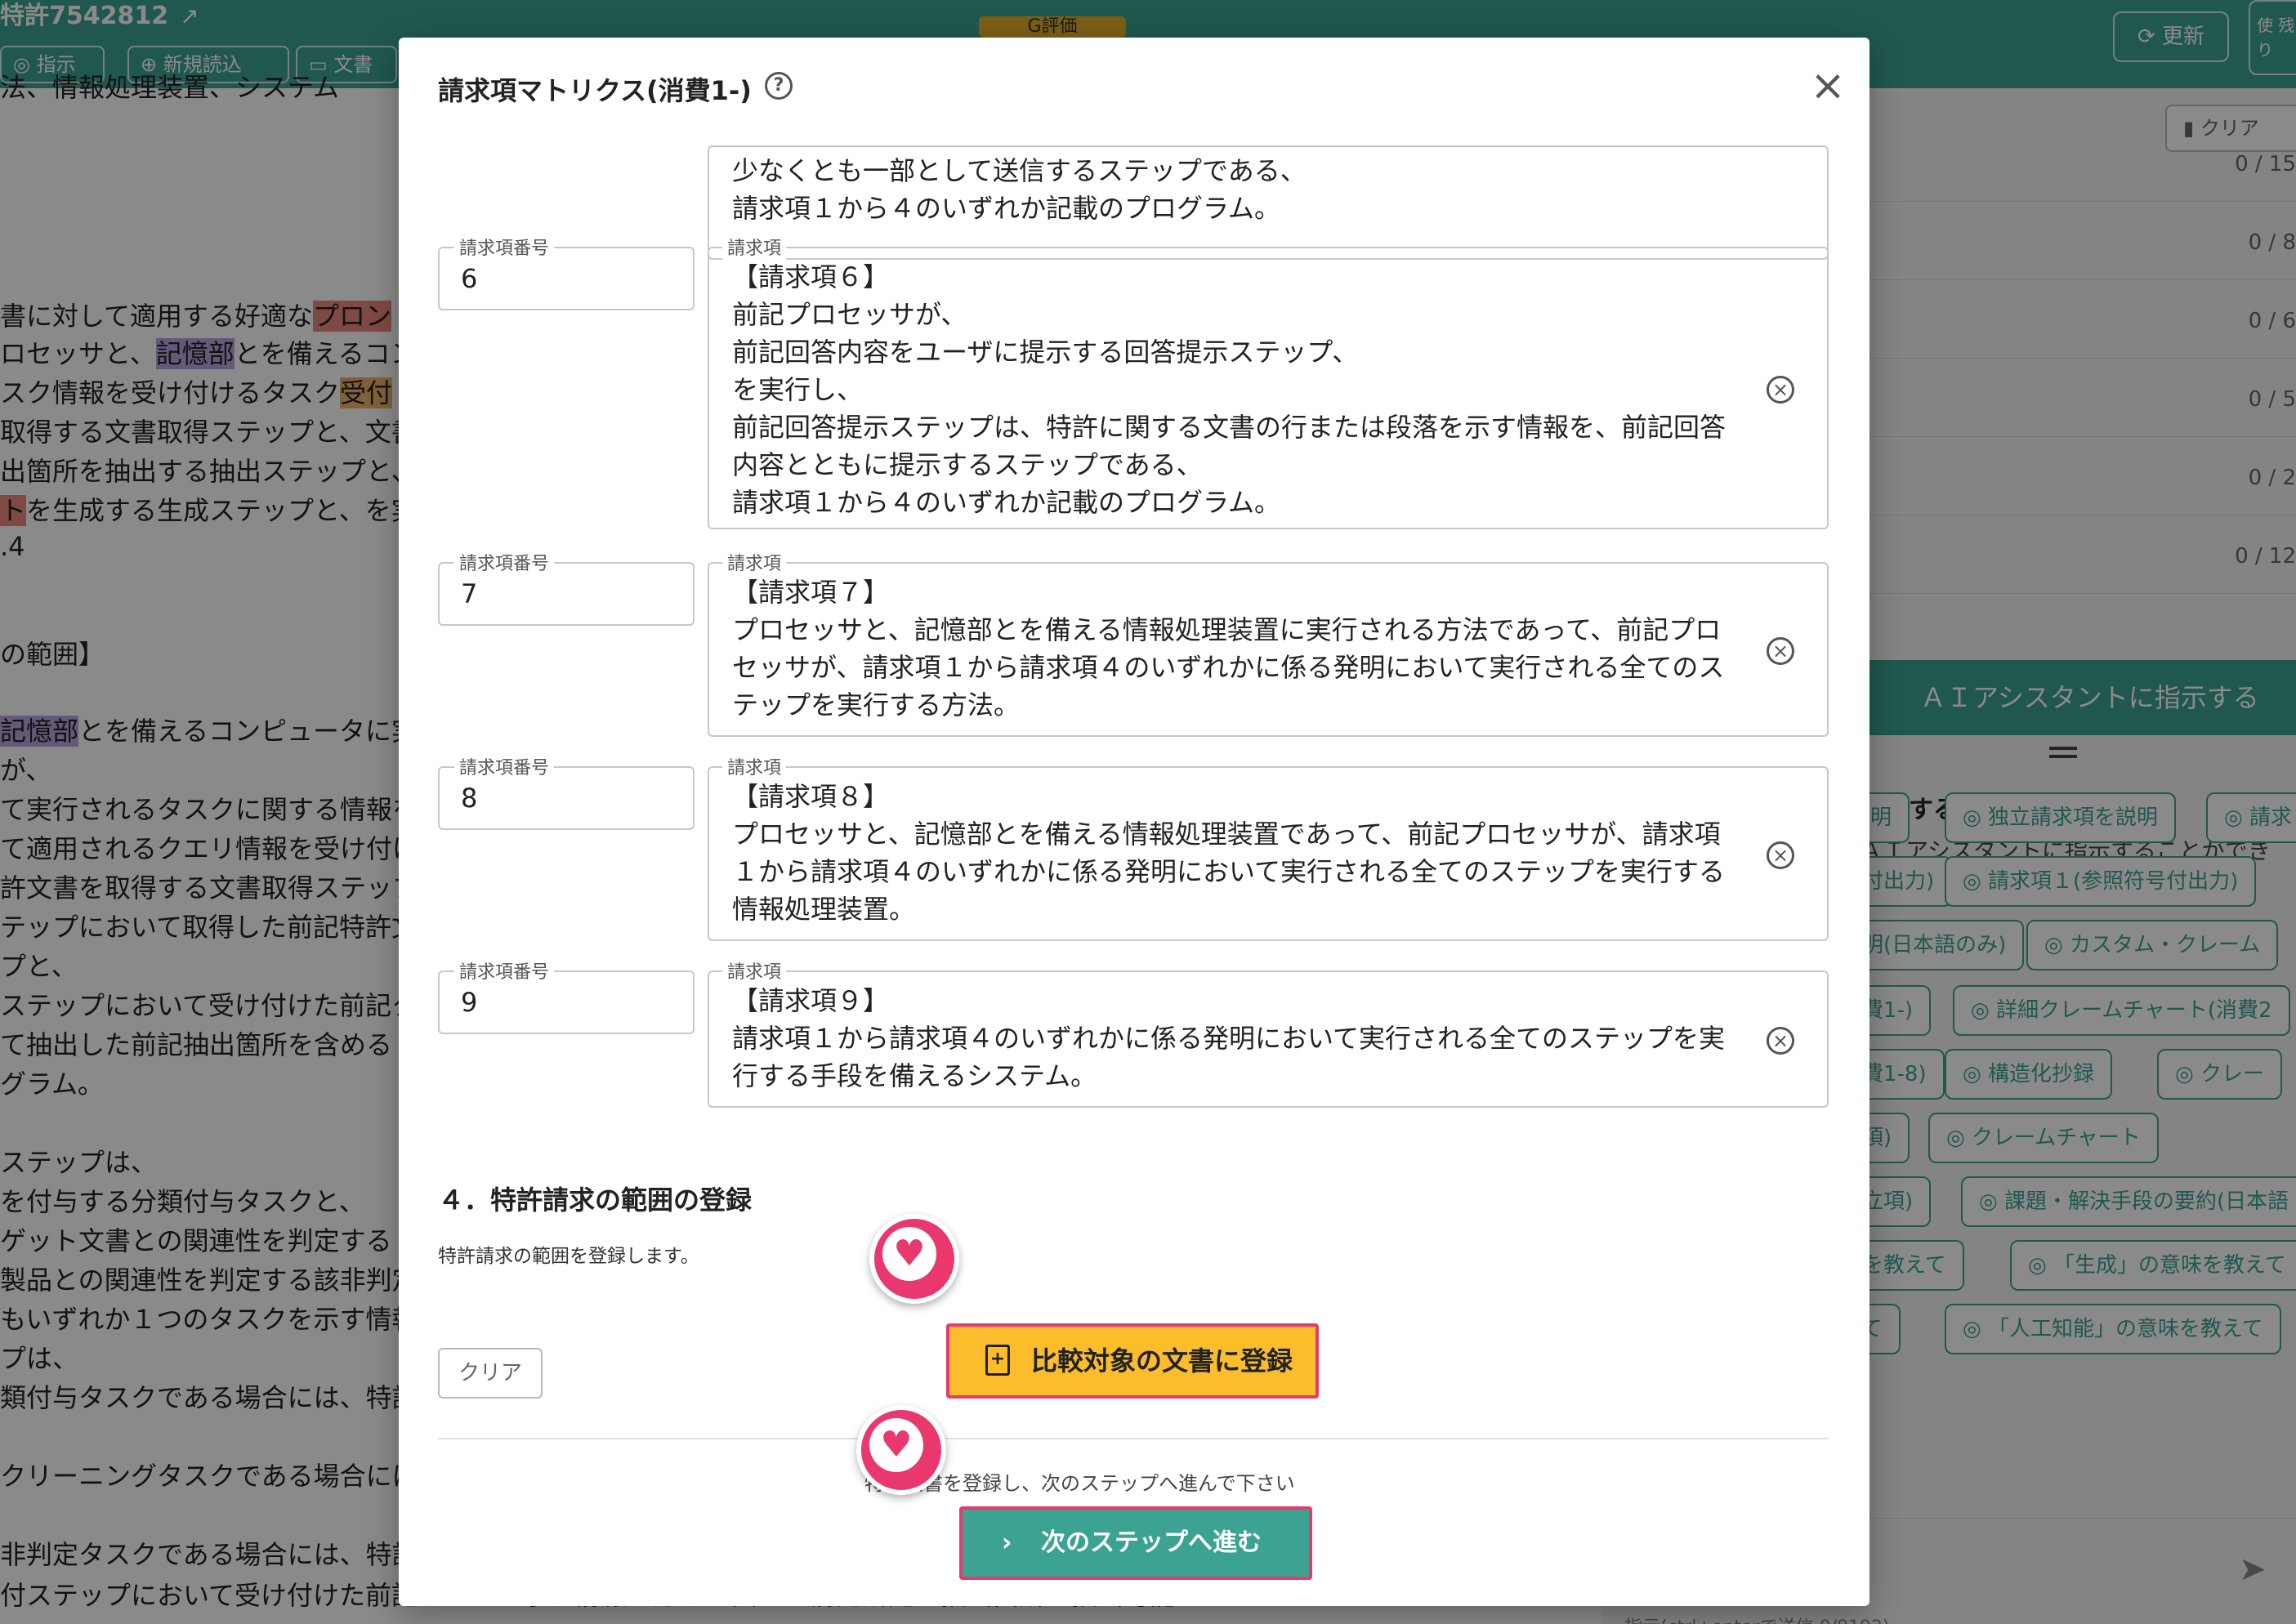 This screenshot has width=2296, height=1624. Describe the element at coordinates (1229, 871) in the screenshot. I see `claim-text-line: １から請求項４のいずれかに係る発明において実行される全てのステップを実行する` at that location.